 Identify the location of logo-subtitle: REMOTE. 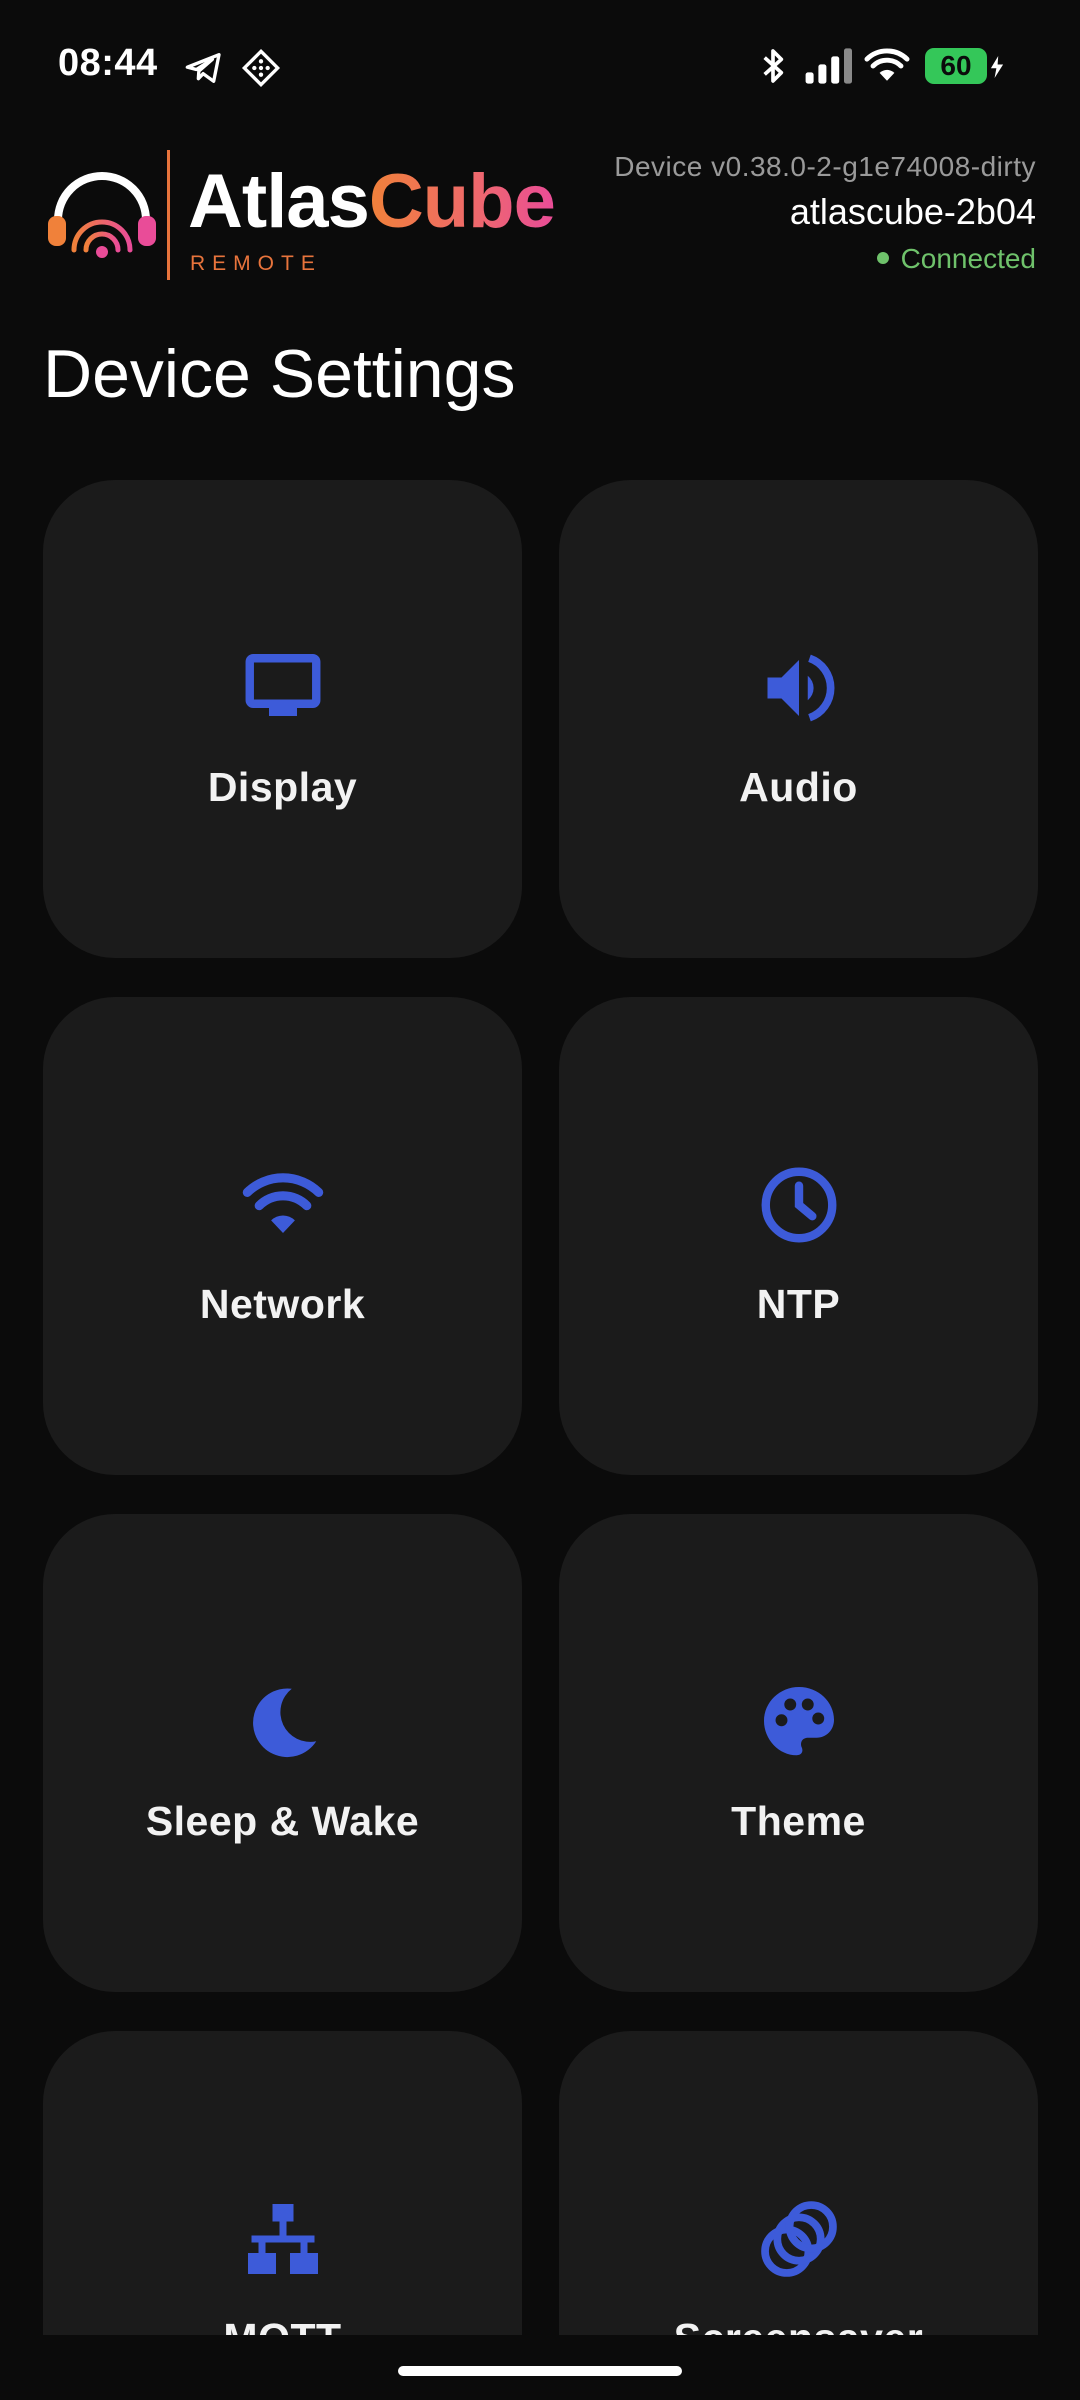
(256, 263).